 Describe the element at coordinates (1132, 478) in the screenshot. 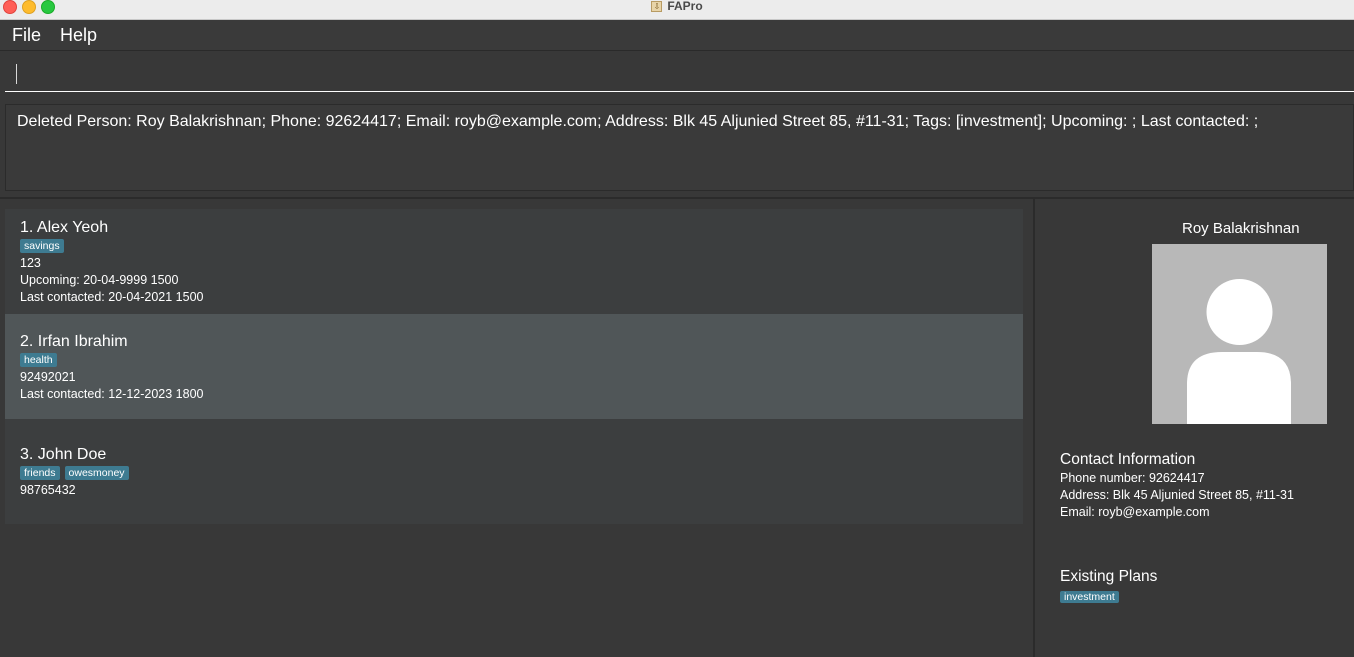

I see `detail-phone: Phone number: 92624417` at that location.